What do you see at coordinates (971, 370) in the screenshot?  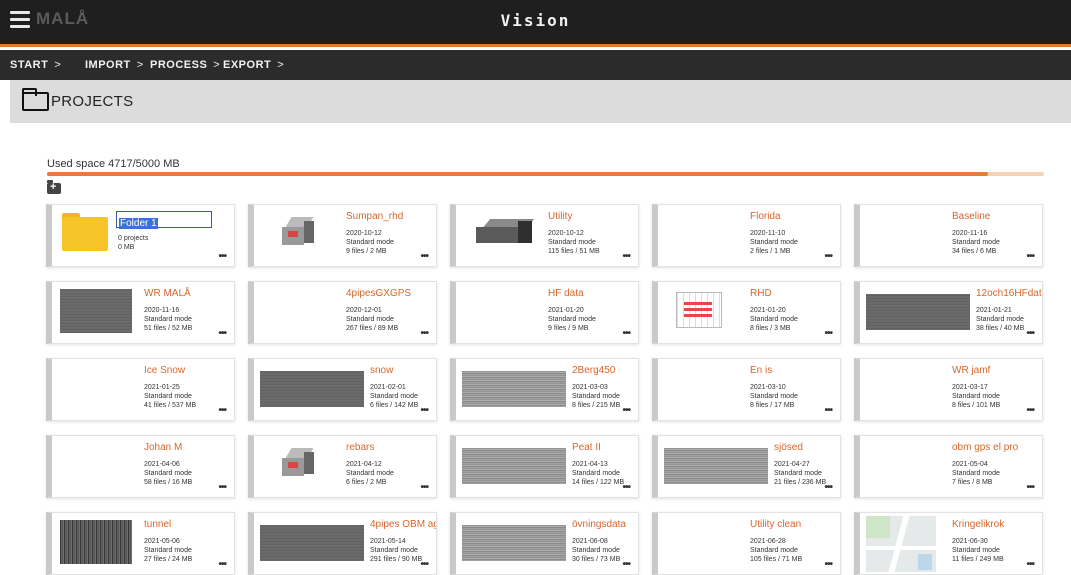 I see `project-name: WR jamf` at bounding box center [971, 370].